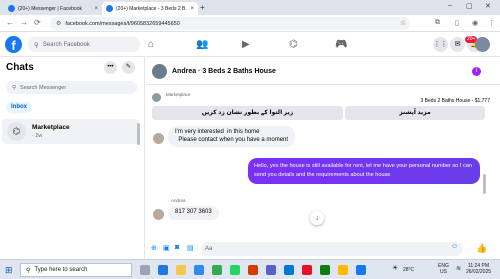 The width and height of the screenshot is (500, 279). What do you see at coordinates (217, 270) in the screenshot?
I see `chrome-icon` at bounding box center [217, 270].